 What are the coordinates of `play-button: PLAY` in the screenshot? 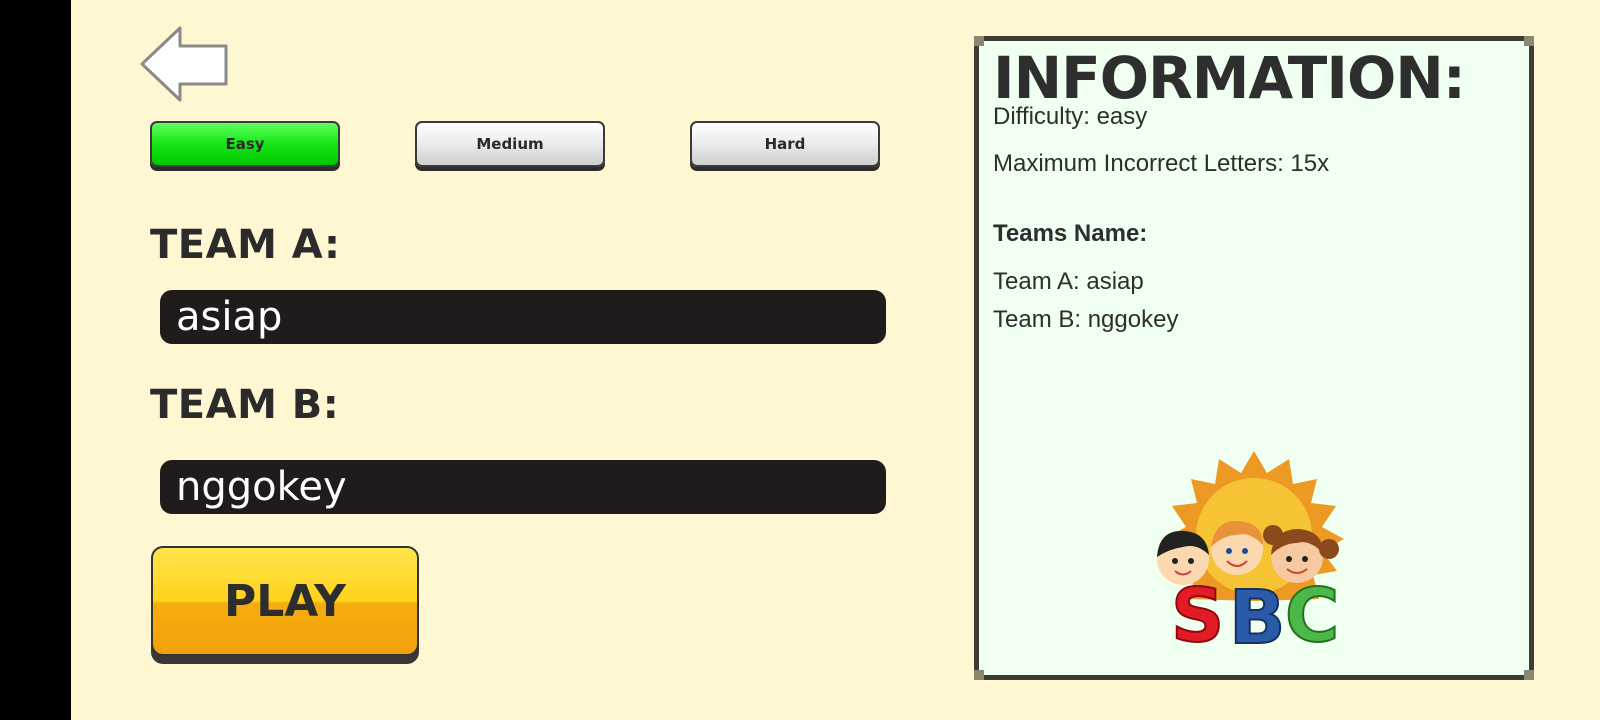 It's located at (285, 605).